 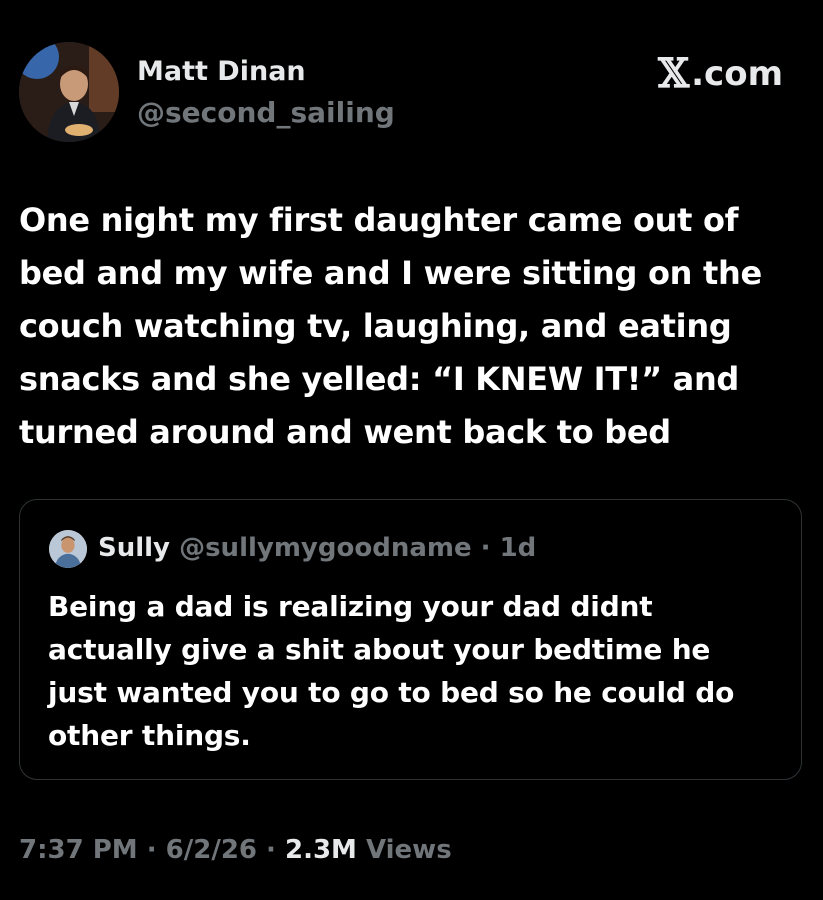 I want to click on author-handle: @second_sailing, so click(x=266, y=112).